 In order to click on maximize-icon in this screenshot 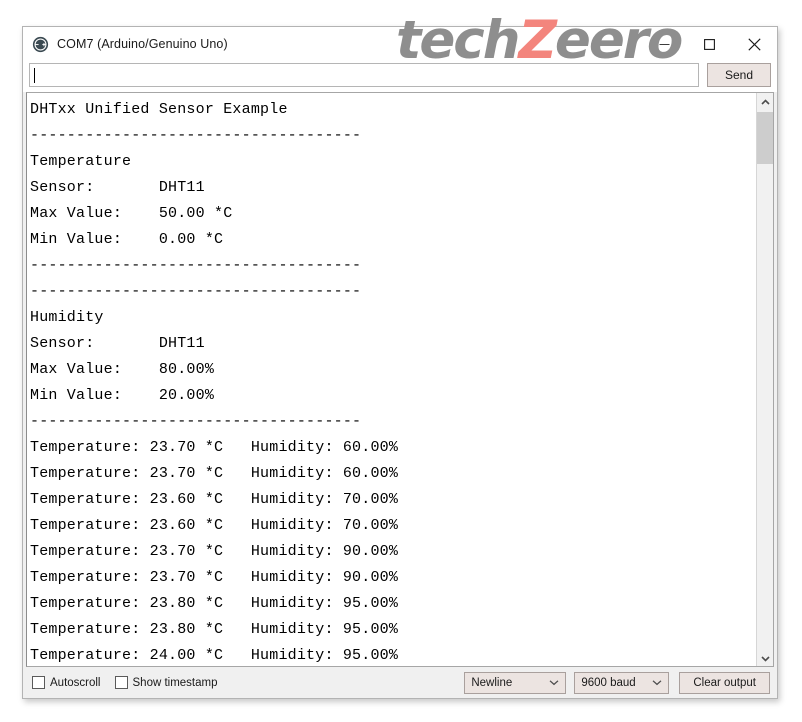, I will do `click(709, 44)`.